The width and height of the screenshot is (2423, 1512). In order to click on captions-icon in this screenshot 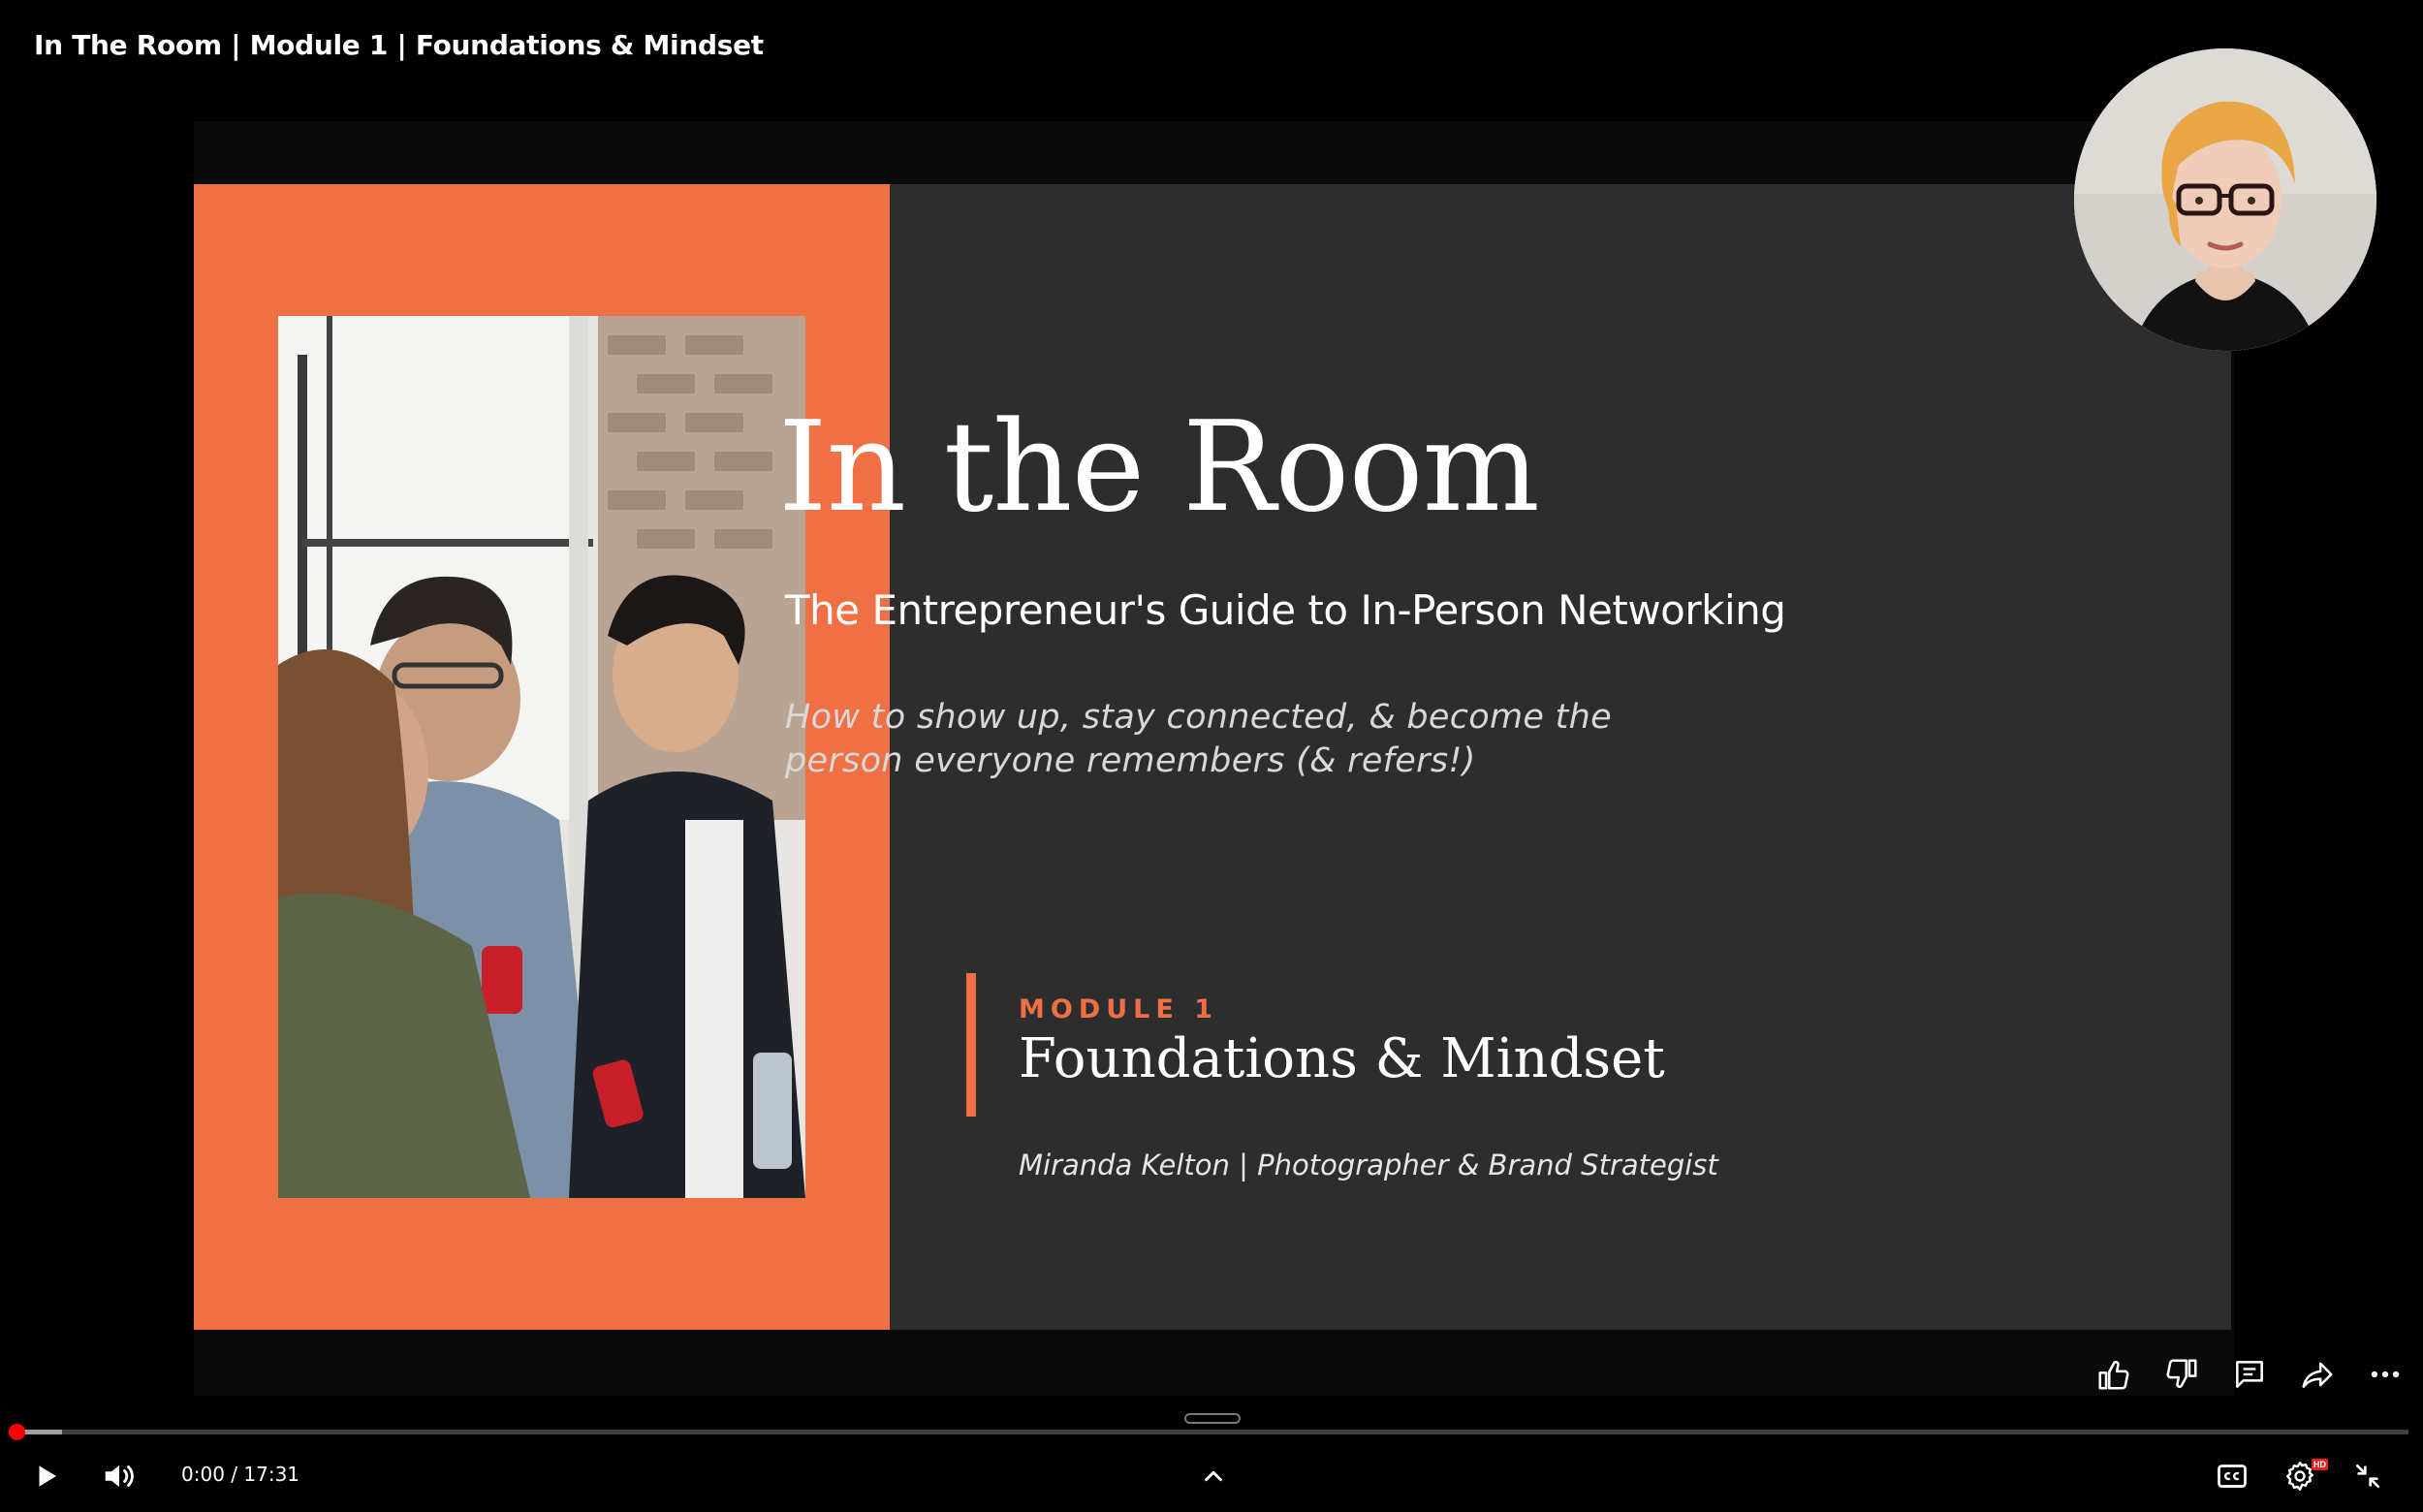, I will do `click(2232, 1477)`.